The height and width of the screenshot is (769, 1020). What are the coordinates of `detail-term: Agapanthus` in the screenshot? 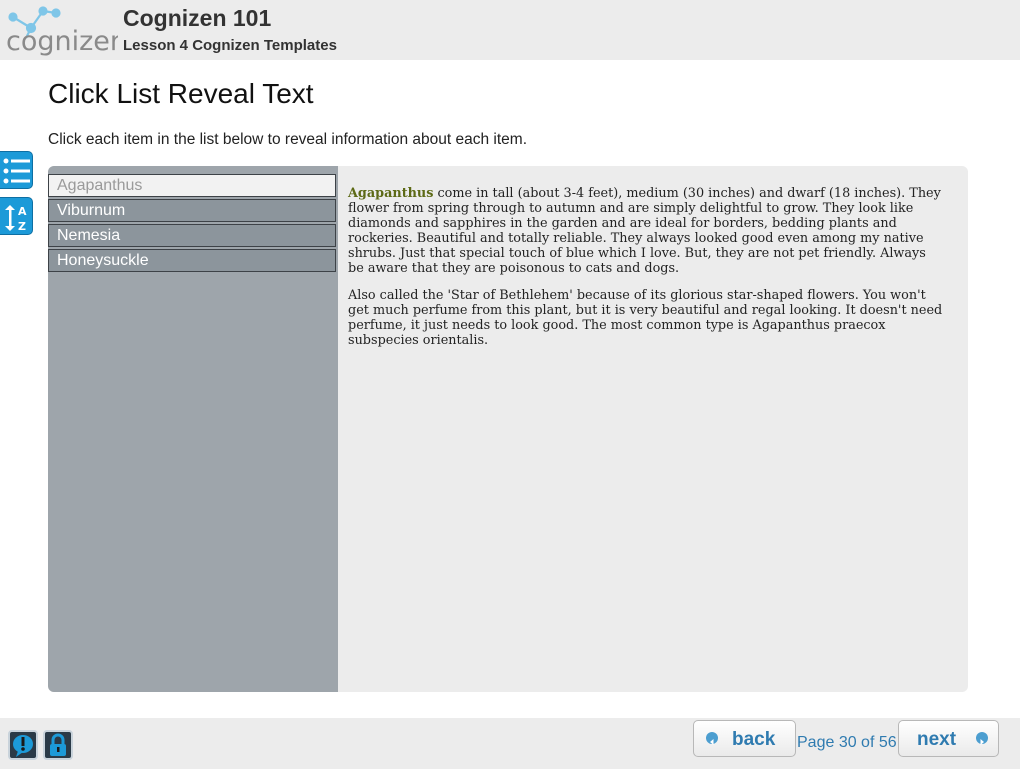 It's located at (391, 193).